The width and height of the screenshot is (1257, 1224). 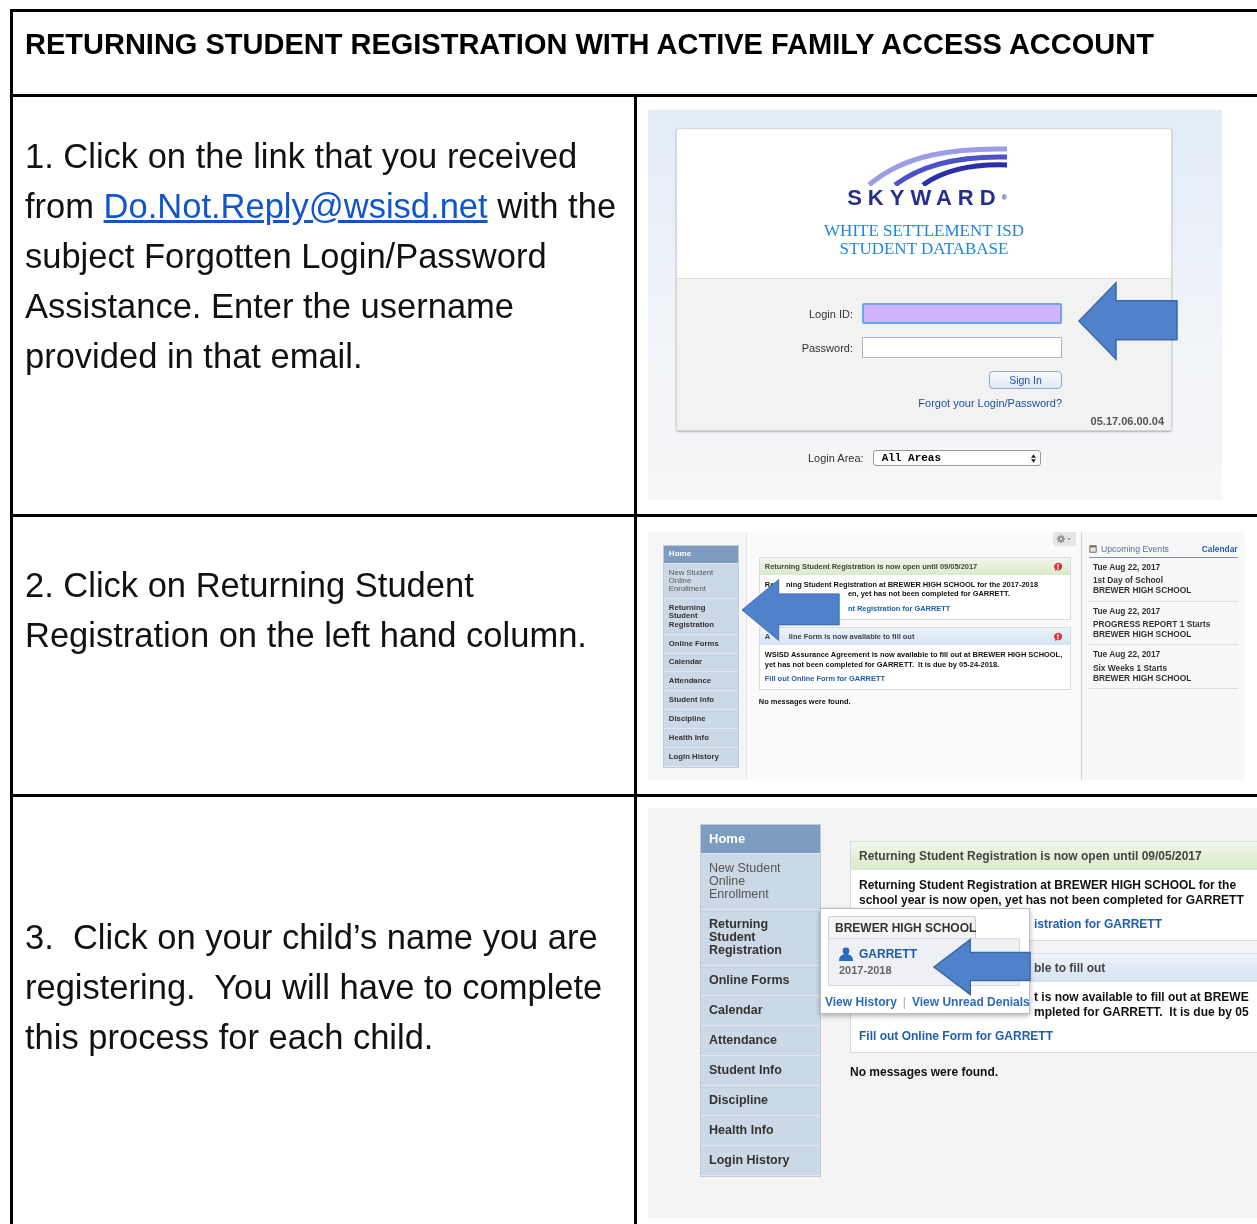 What do you see at coordinates (1033, 458) in the screenshot?
I see `updown-arrows-icon` at bounding box center [1033, 458].